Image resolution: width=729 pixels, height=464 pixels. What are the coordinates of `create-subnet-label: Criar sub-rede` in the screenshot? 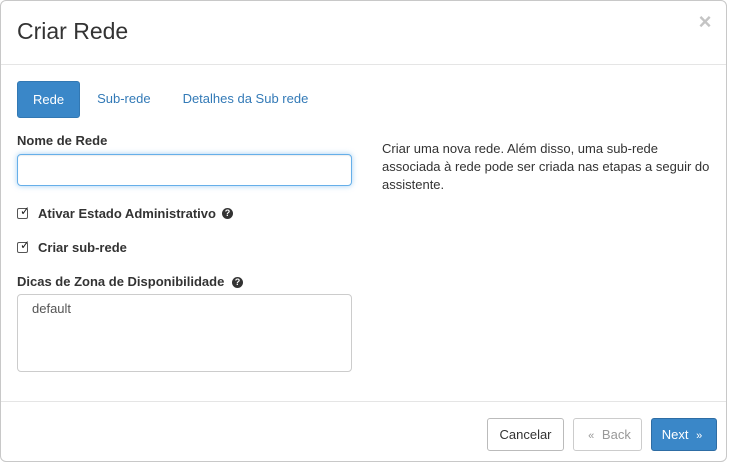 It's located at (82, 247).